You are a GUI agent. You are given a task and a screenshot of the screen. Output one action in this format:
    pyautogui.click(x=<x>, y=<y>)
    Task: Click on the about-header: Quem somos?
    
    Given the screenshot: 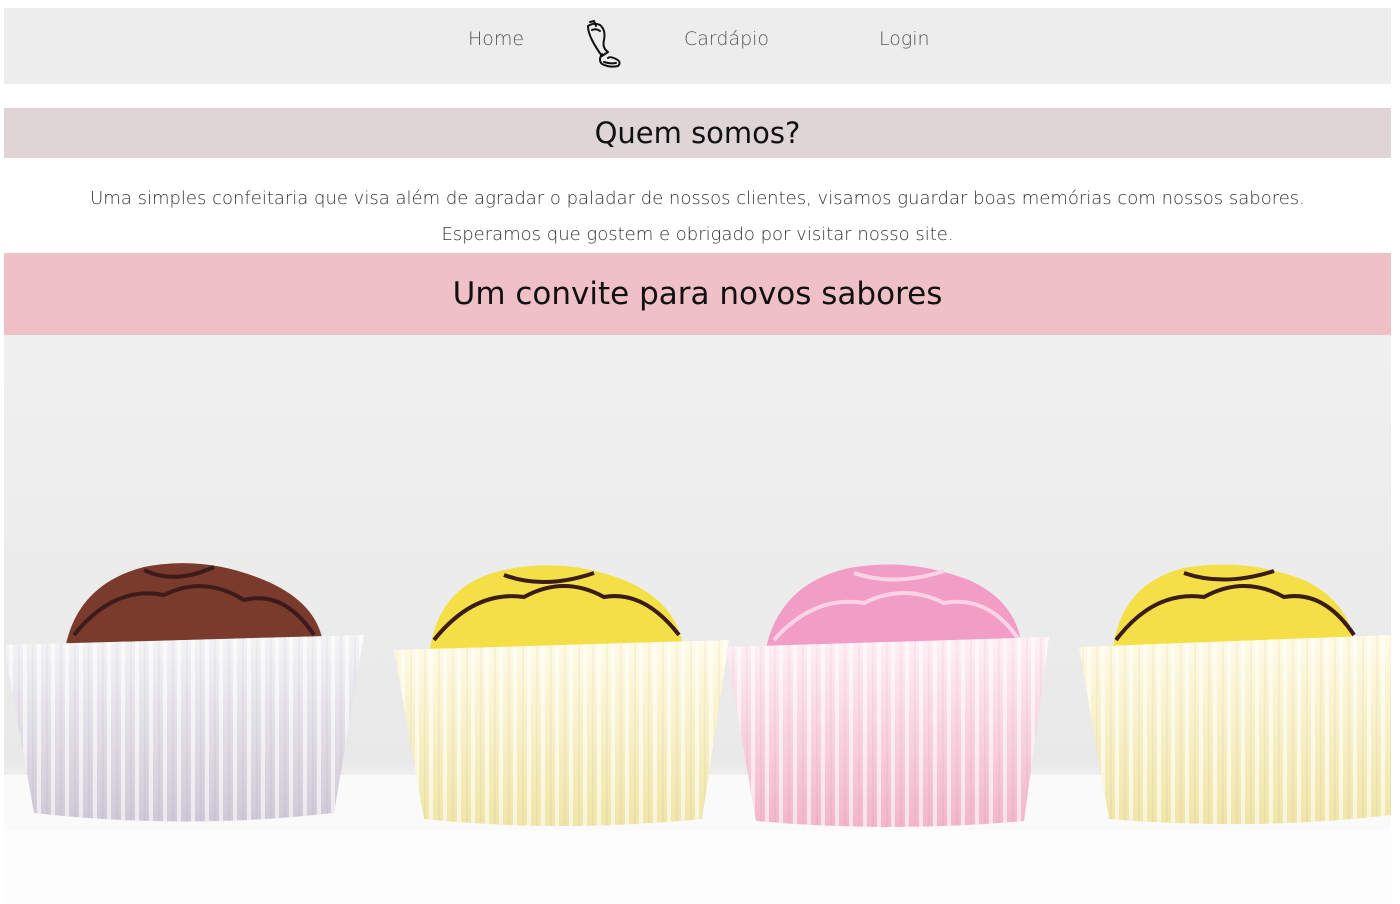 What is the action you would take?
    pyautogui.click(x=697, y=133)
    